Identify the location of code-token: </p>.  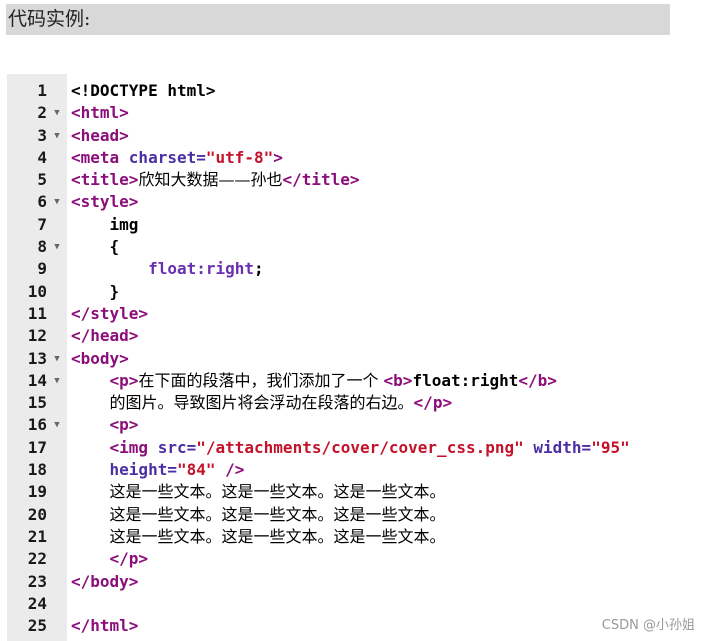
(129, 559).